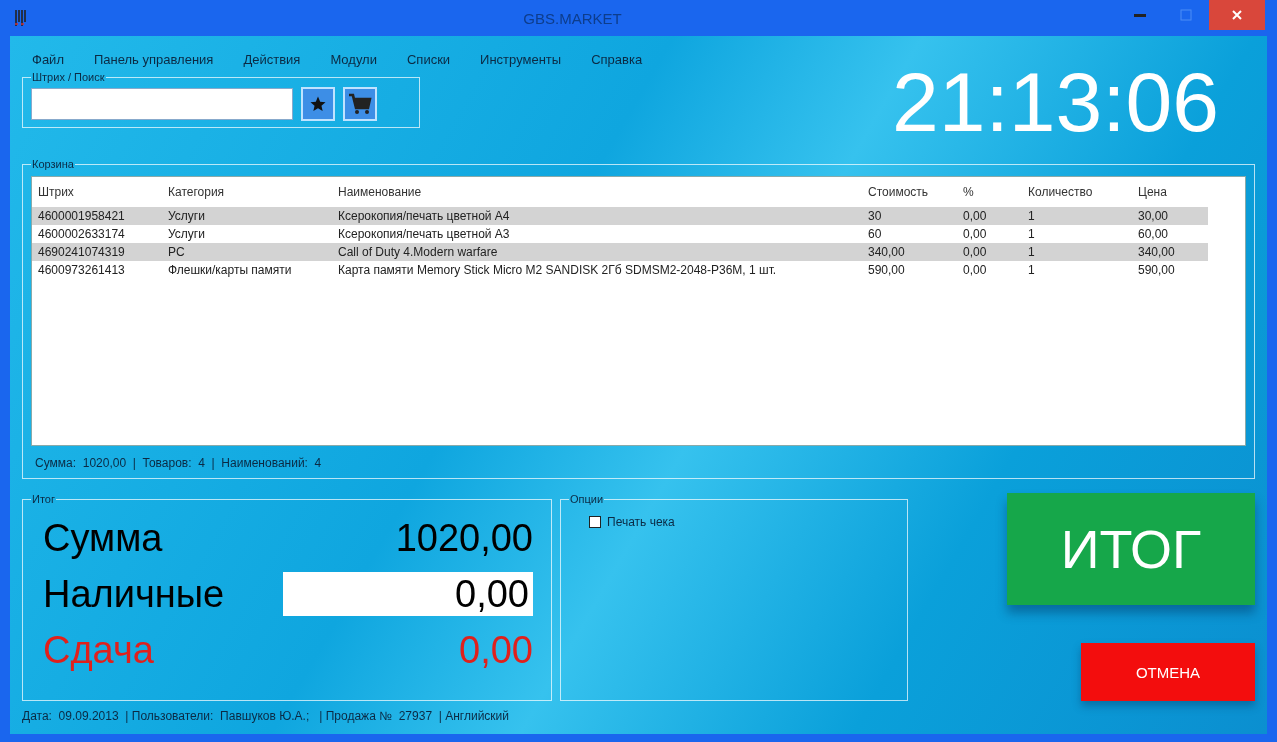  Describe the element at coordinates (495, 650) in the screenshot. I see `total-value: 0,00` at that location.